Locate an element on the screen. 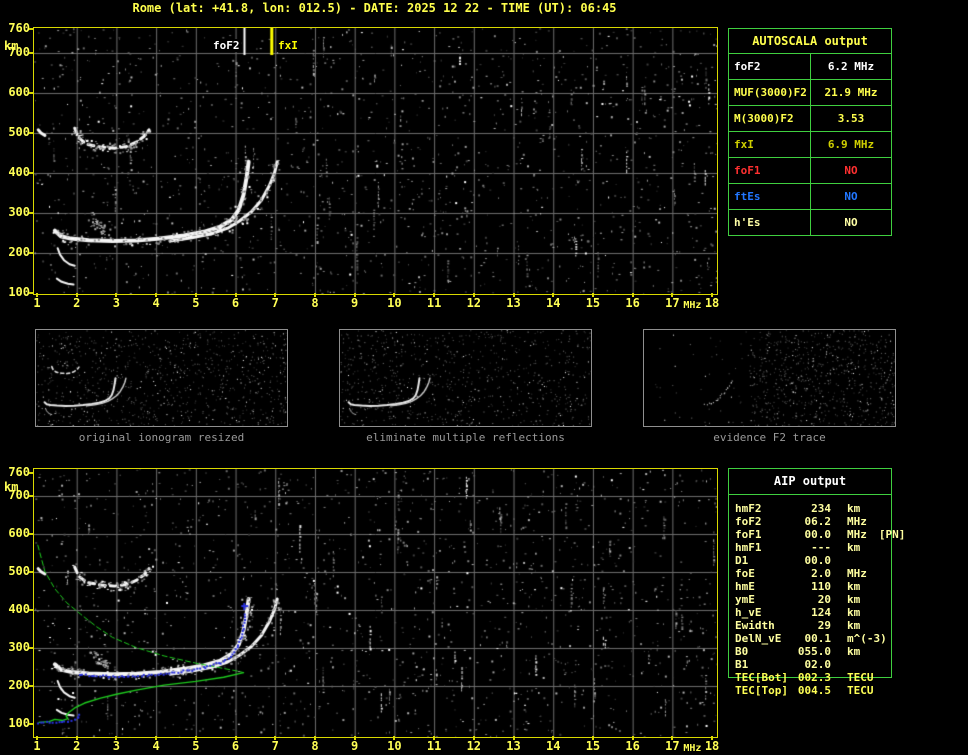  param-value: 234 is located at coordinates (821, 508).